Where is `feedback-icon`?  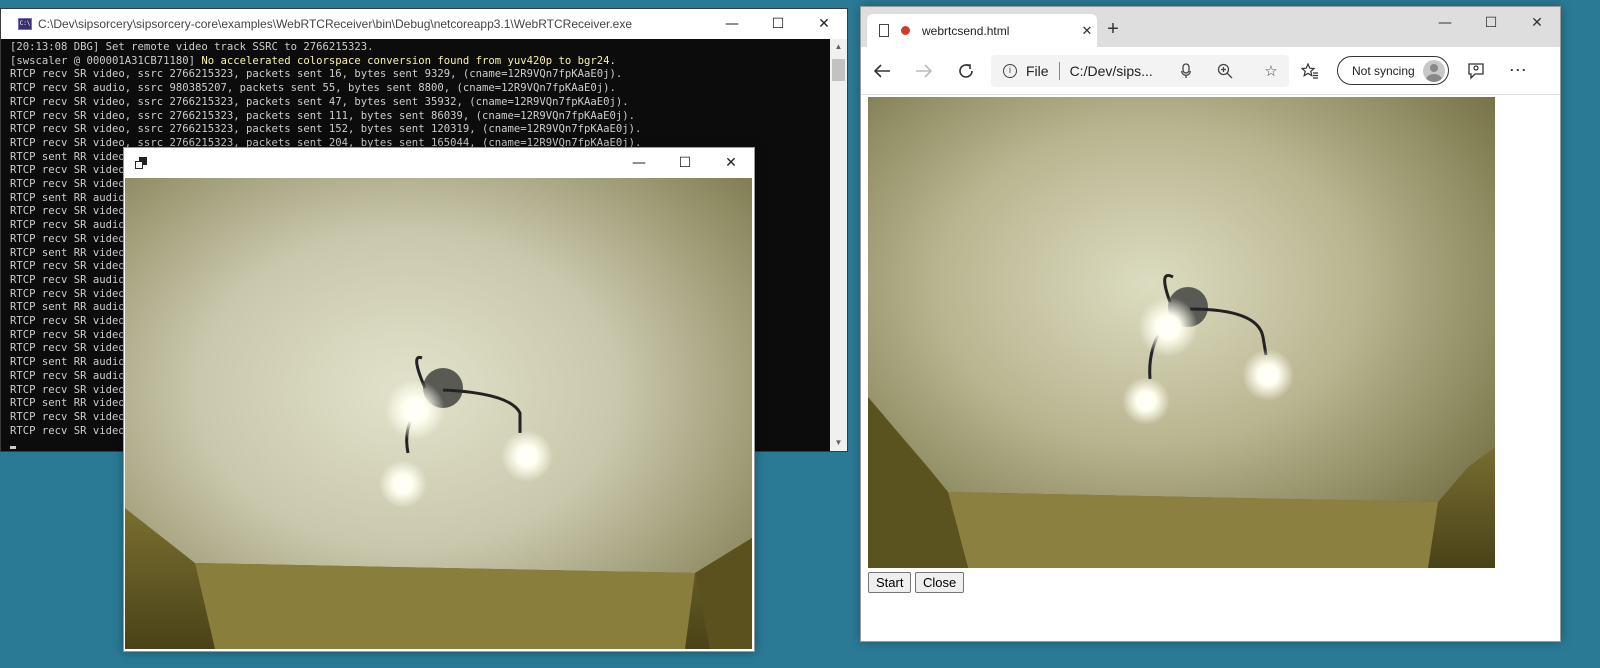
feedback-icon is located at coordinates (1476, 71).